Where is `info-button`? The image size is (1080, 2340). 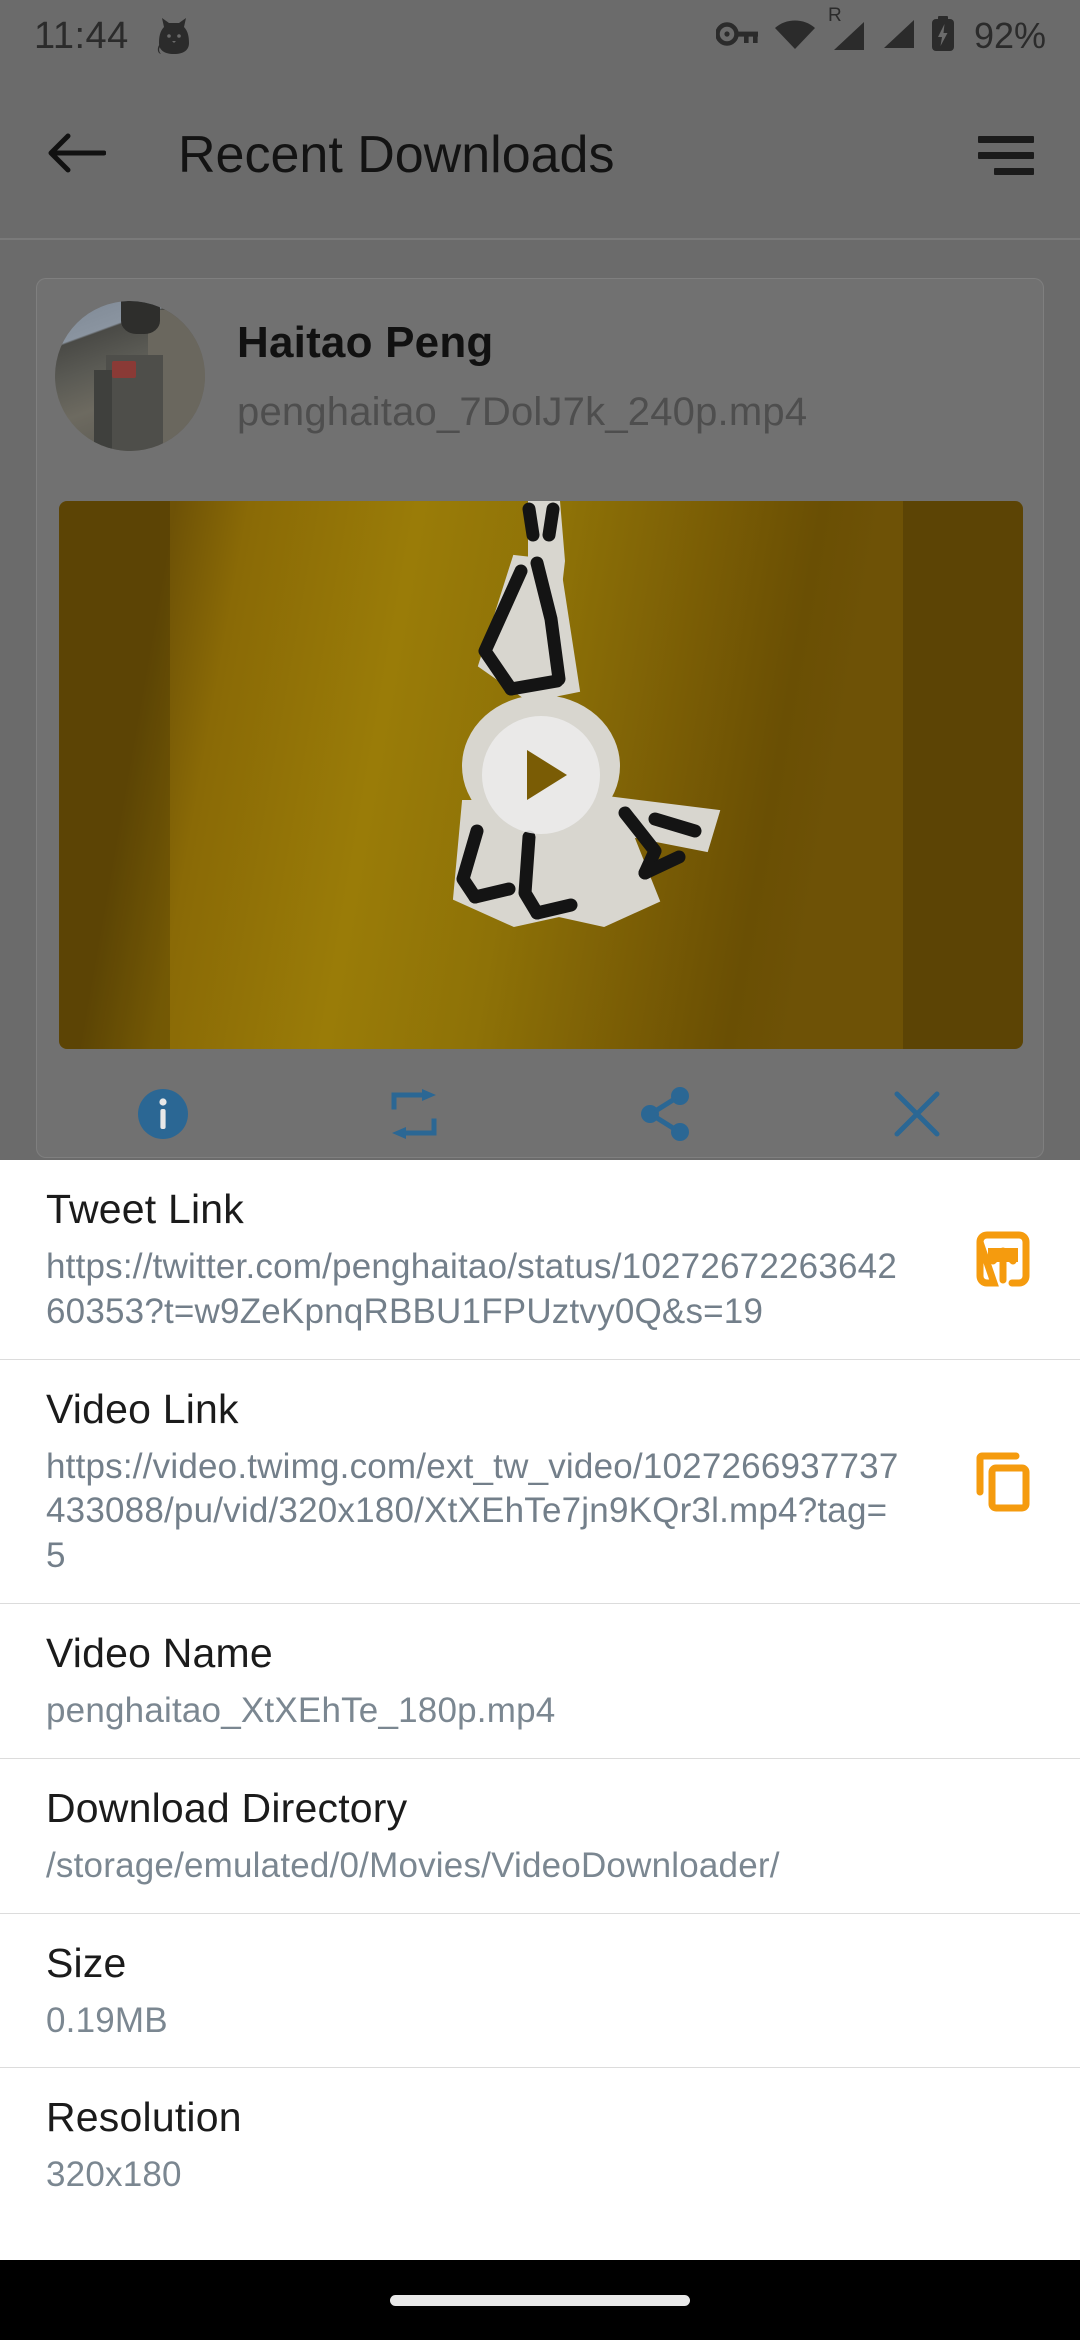 info-button is located at coordinates (163, 1114).